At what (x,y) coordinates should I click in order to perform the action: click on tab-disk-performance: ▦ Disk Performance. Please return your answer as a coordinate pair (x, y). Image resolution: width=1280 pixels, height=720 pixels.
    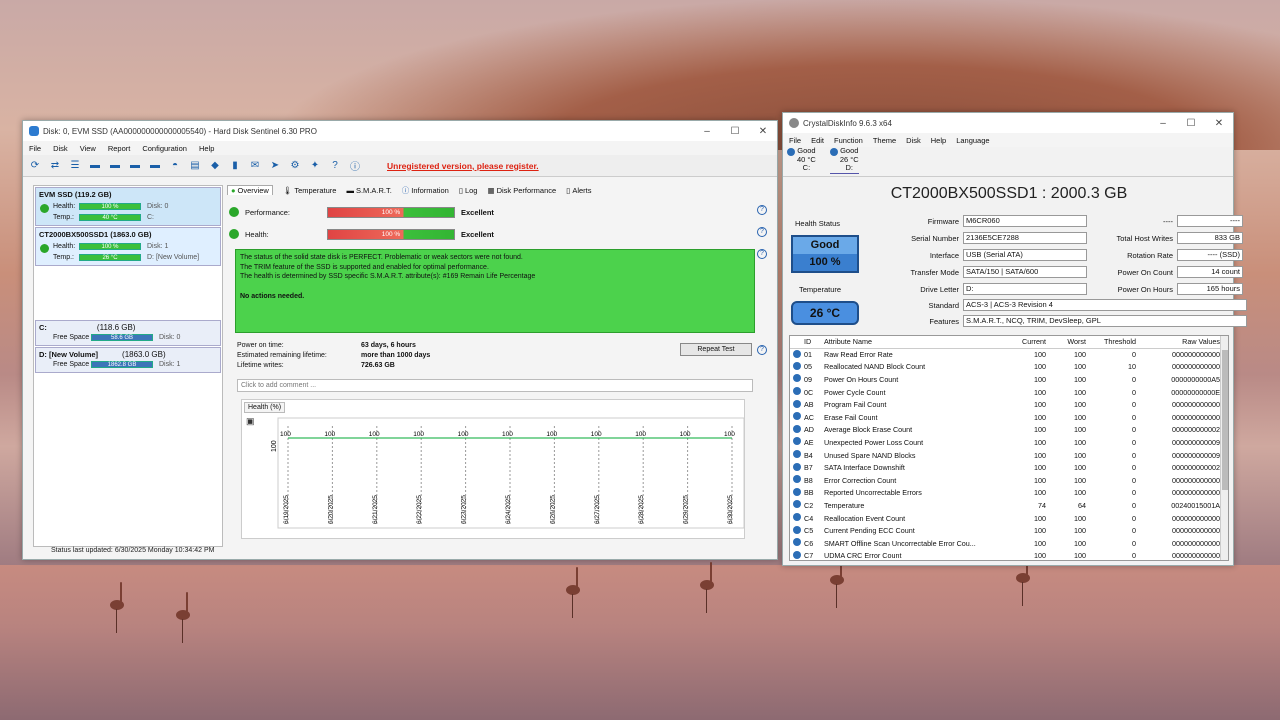
    Looking at the image, I should click on (521, 190).